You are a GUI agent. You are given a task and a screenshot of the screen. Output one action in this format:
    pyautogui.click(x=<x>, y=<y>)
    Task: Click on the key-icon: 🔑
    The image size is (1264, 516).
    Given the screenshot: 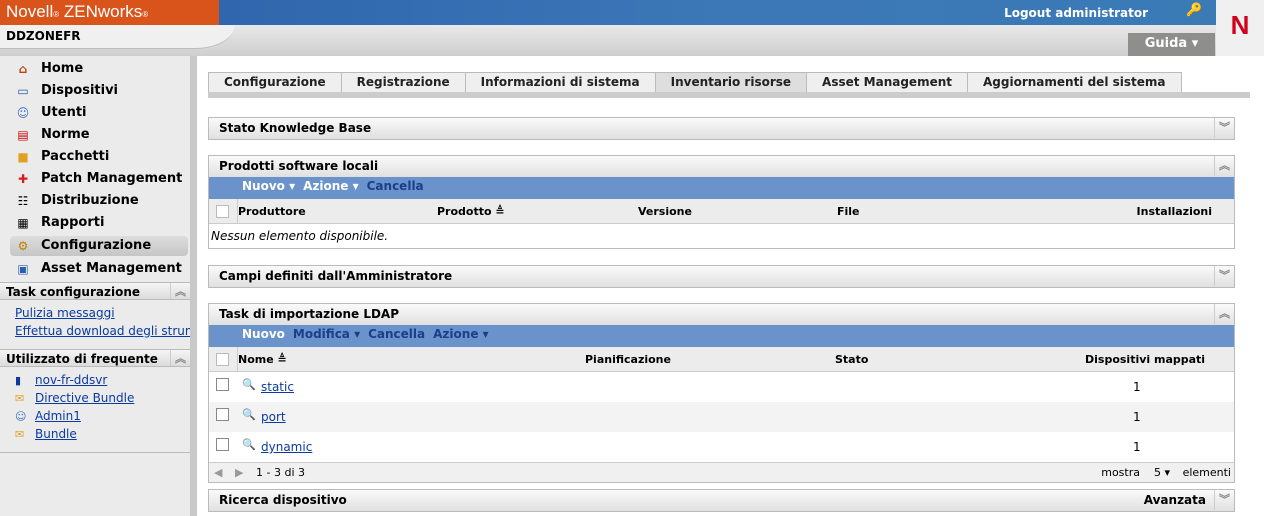 What is the action you would take?
    pyautogui.click(x=1194, y=10)
    